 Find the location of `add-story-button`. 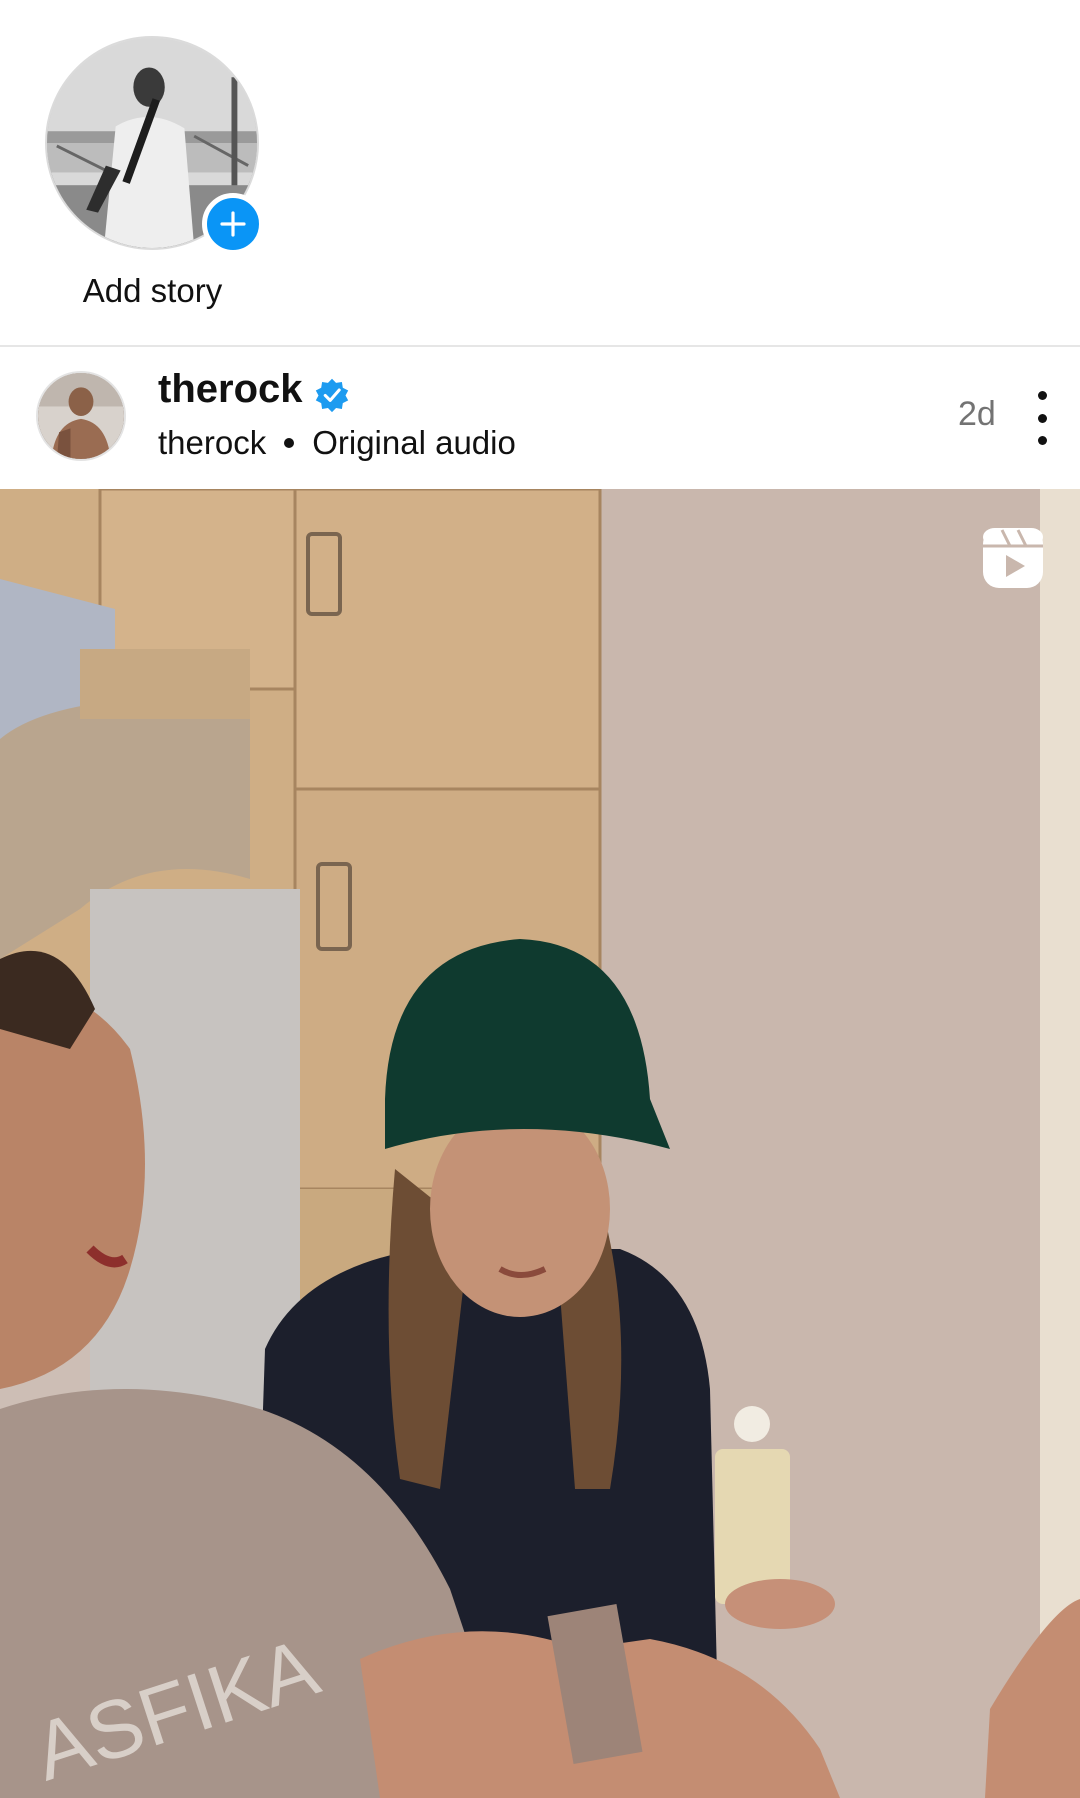

add-story-button is located at coordinates (233, 224).